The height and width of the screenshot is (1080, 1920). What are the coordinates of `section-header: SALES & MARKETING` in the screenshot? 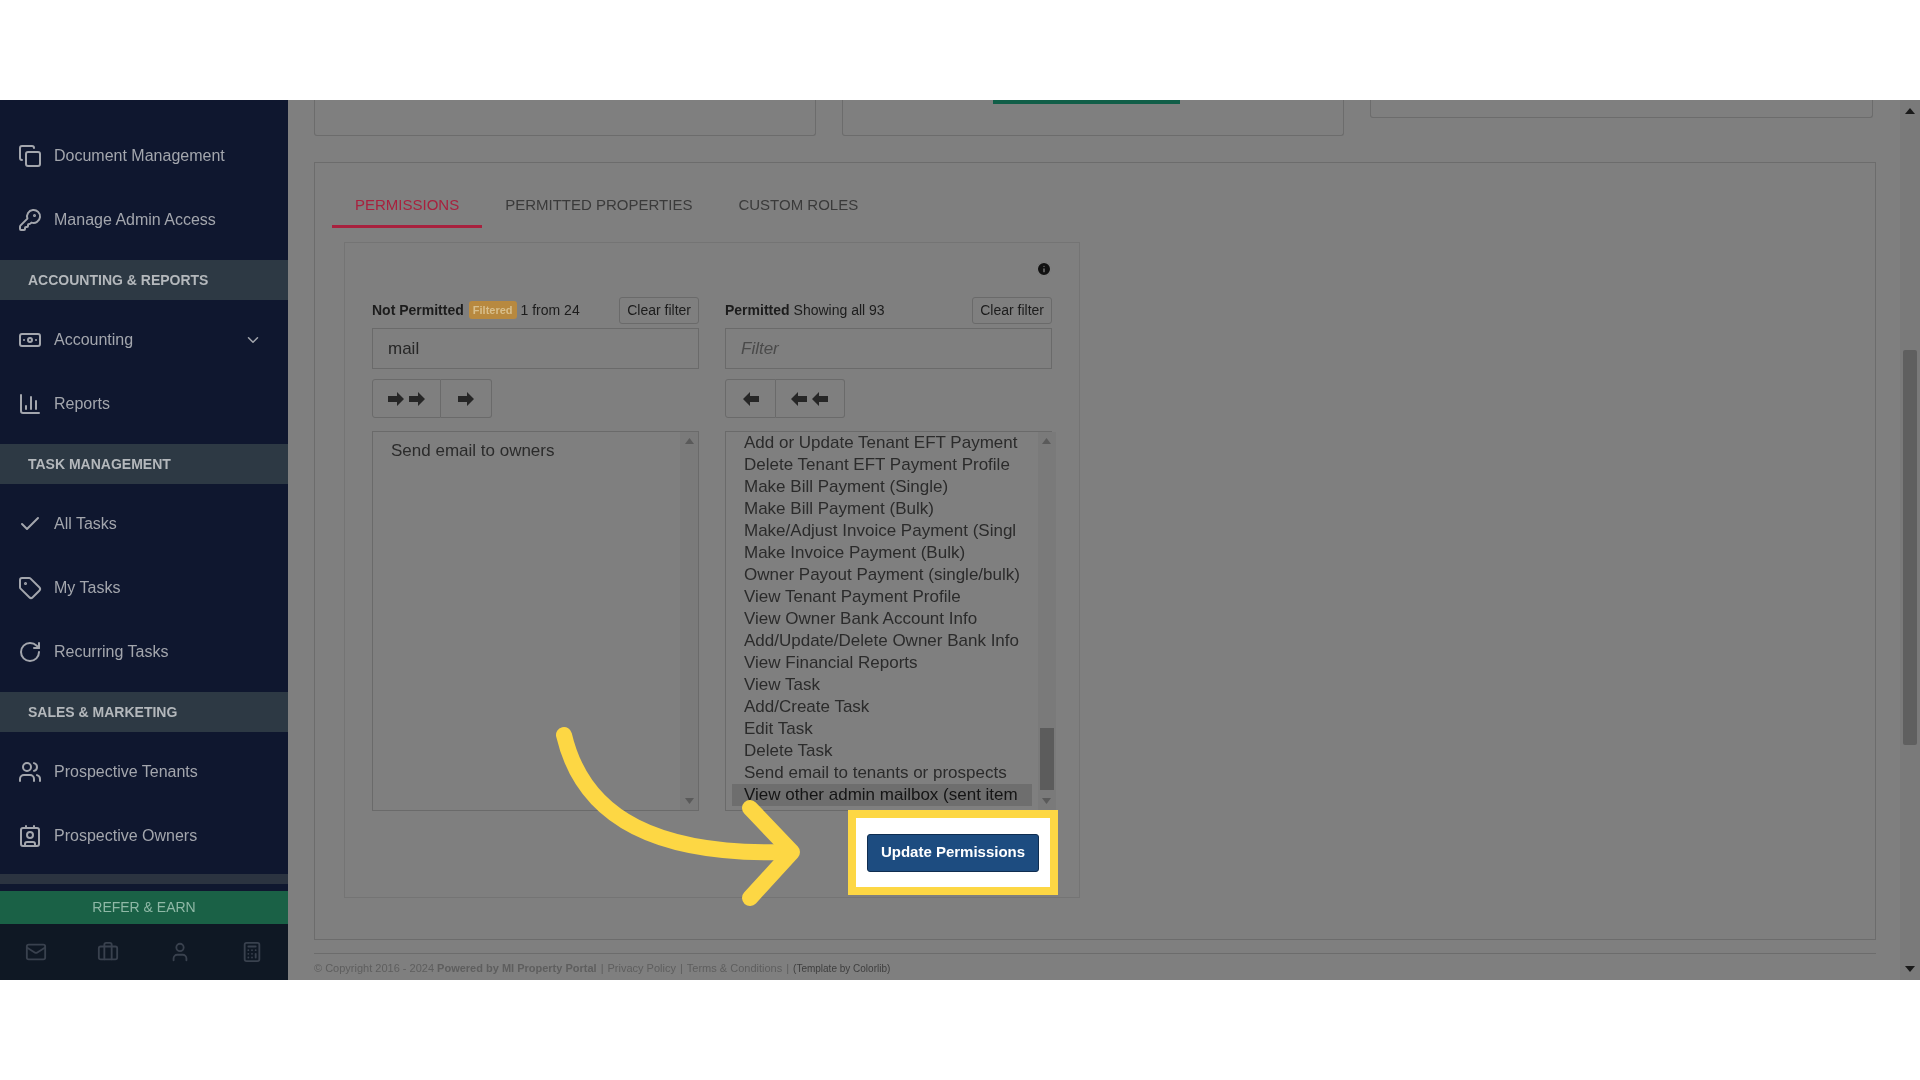 It's located at (103, 712).